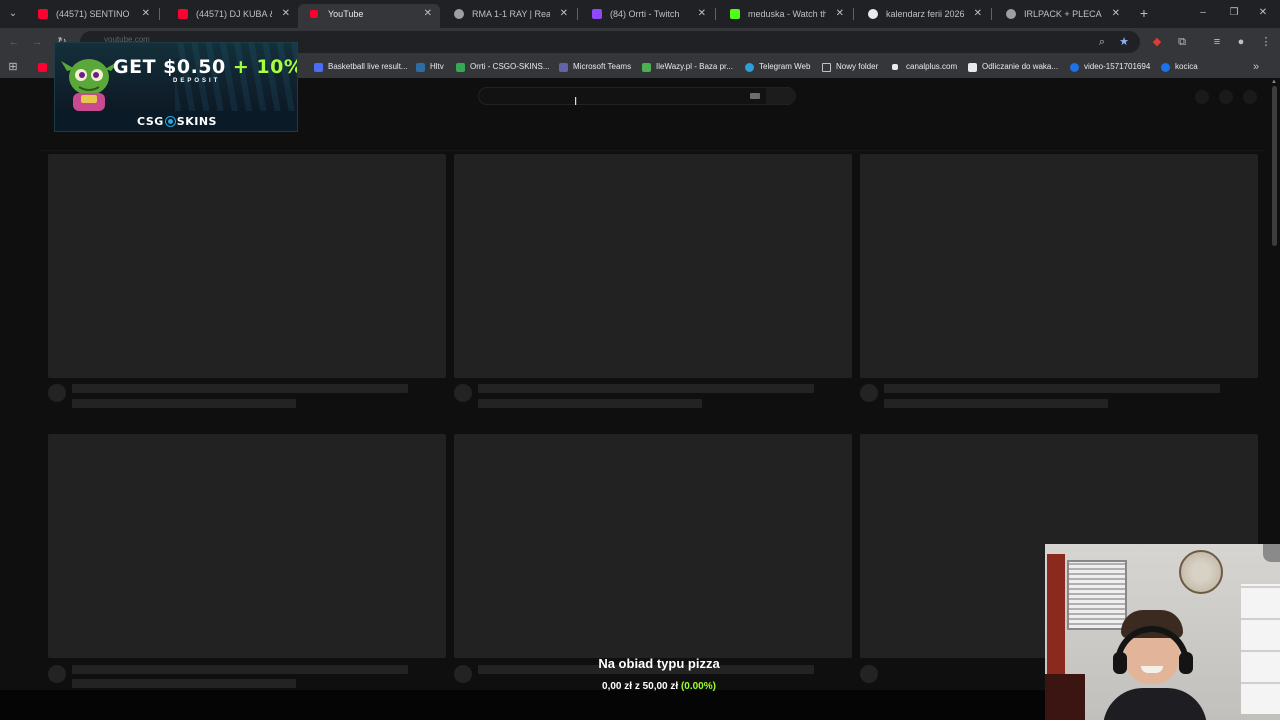  I want to click on browser-tab: (84) Orrti - Twitch ✕, so click(647, 15).